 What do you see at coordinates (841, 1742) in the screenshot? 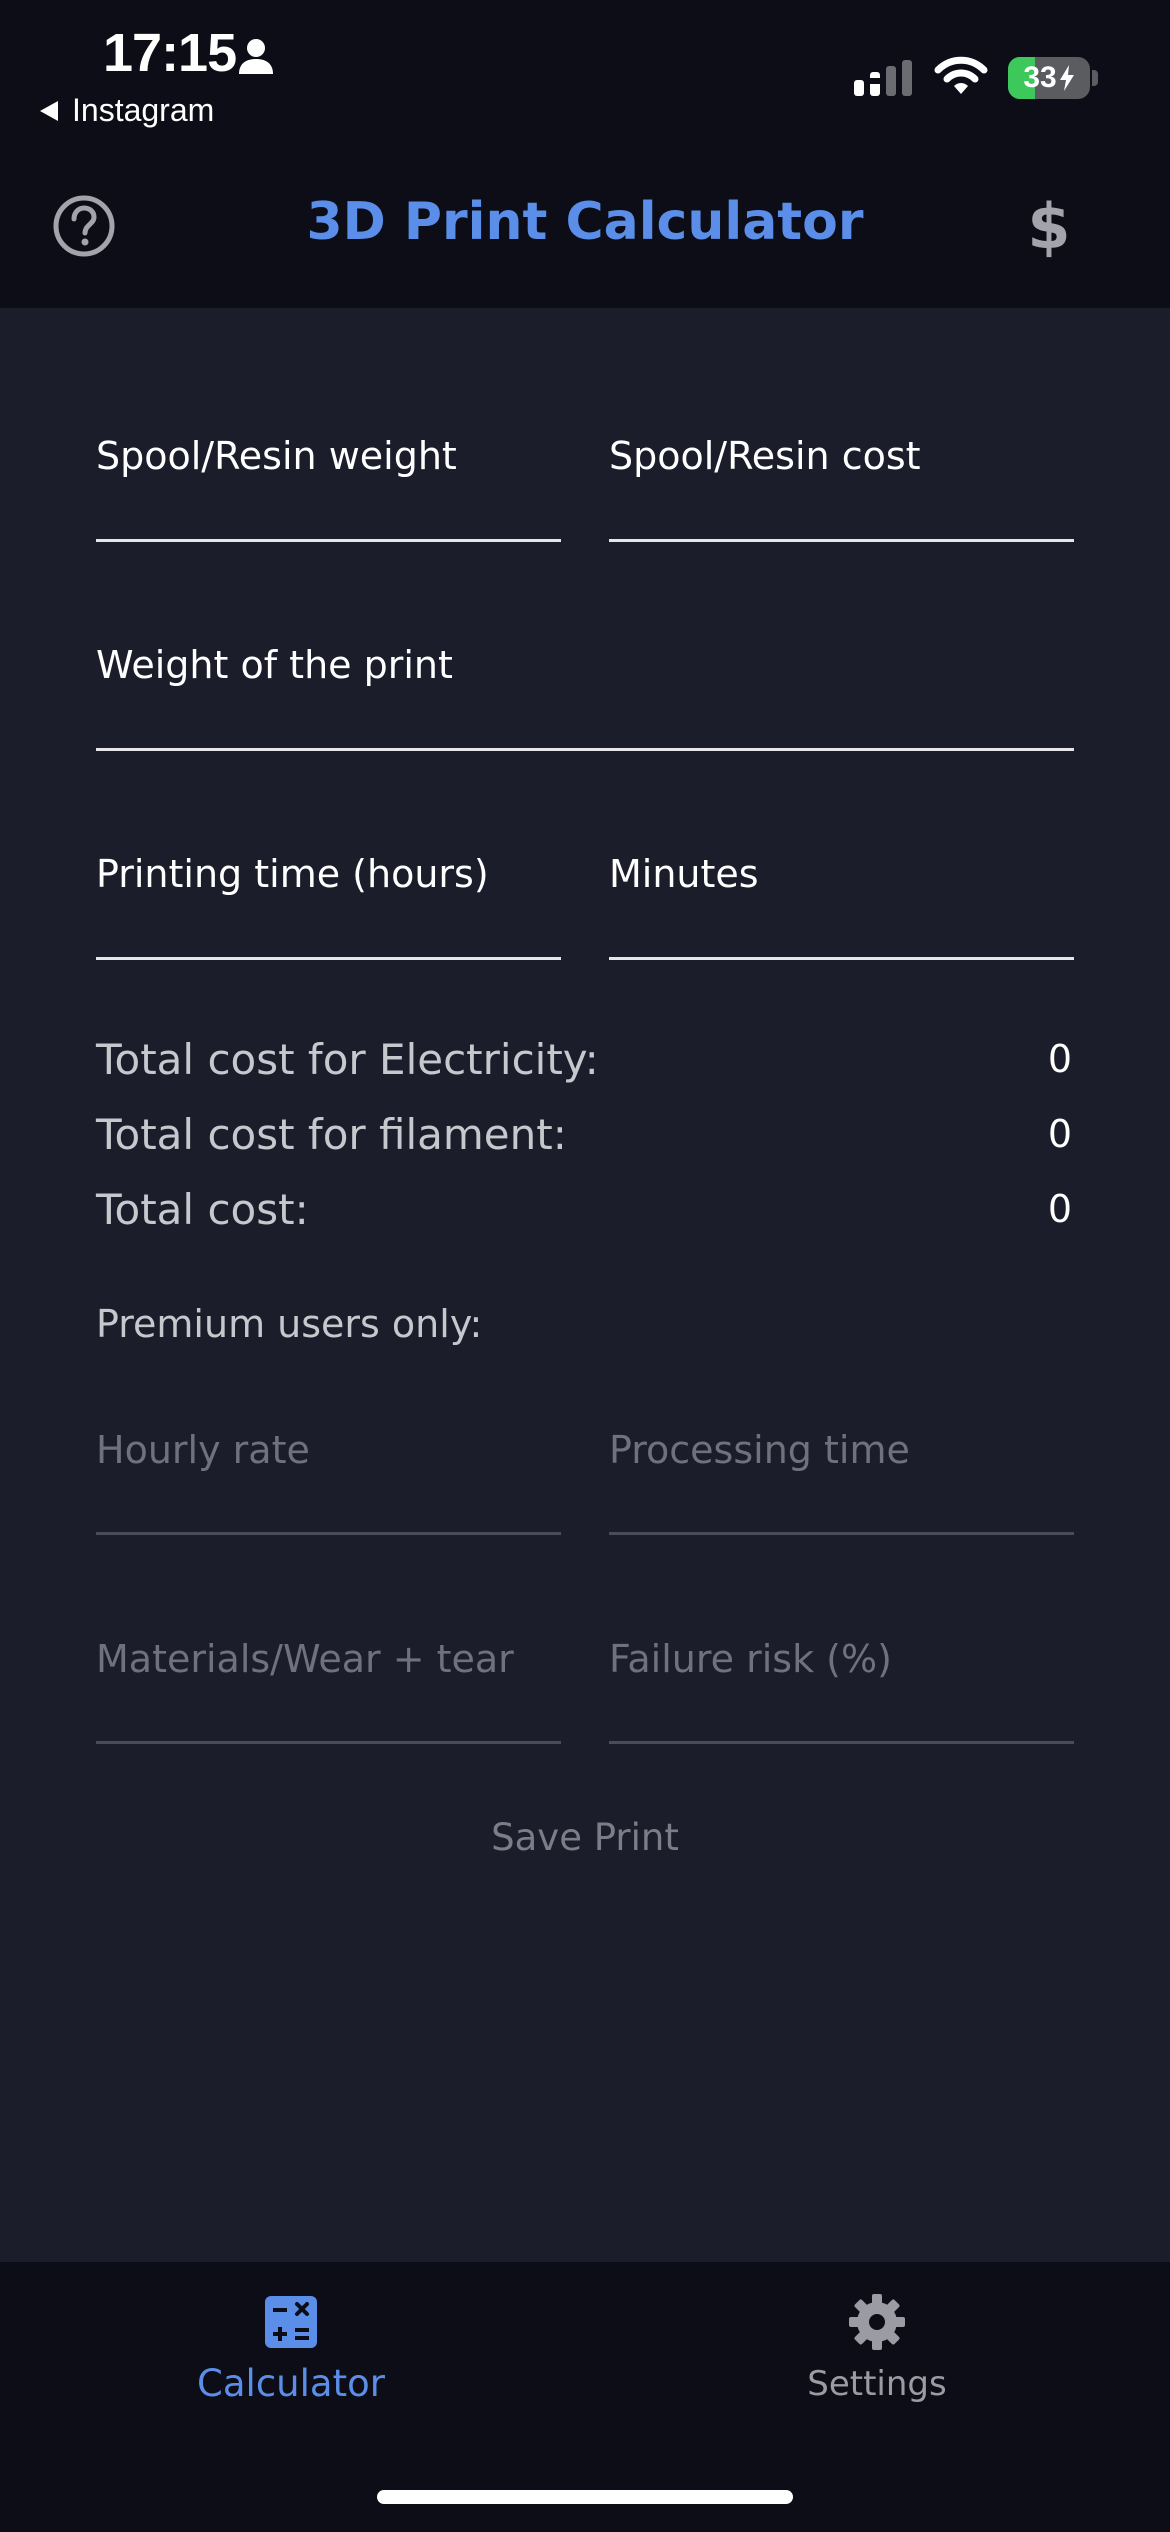
I see `failure-risk-underline` at bounding box center [841, 1742].